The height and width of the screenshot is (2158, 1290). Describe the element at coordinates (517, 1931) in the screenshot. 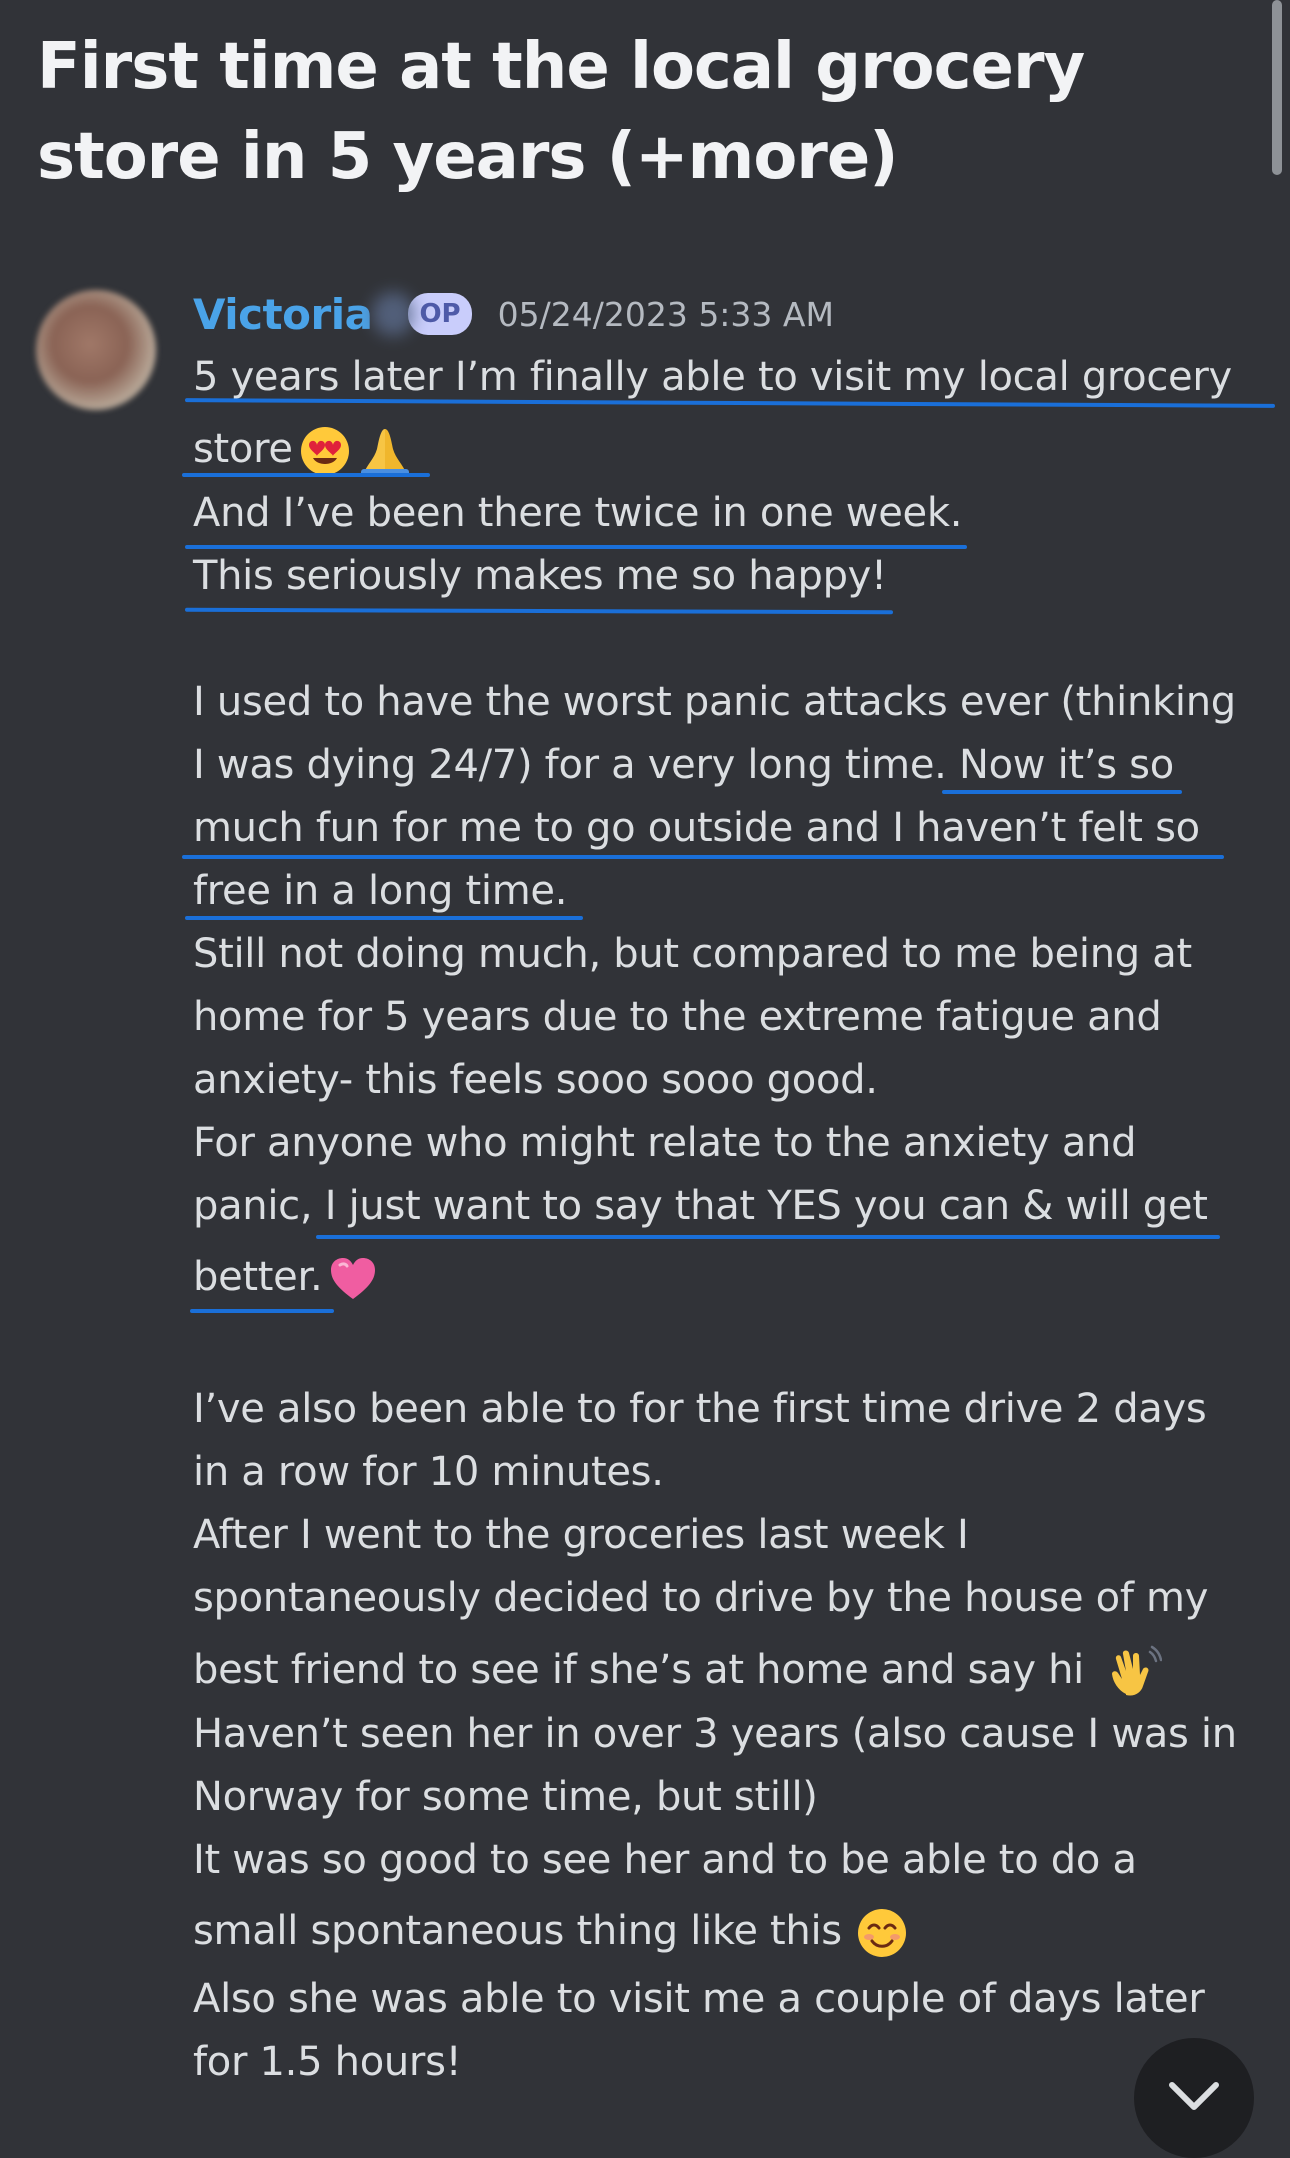

I see `message-line-text: small spontaneous thing like this` at that location.